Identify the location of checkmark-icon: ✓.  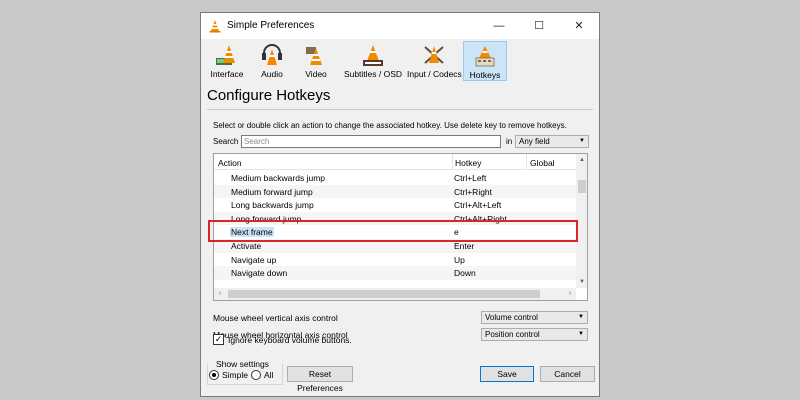
(218, 339).